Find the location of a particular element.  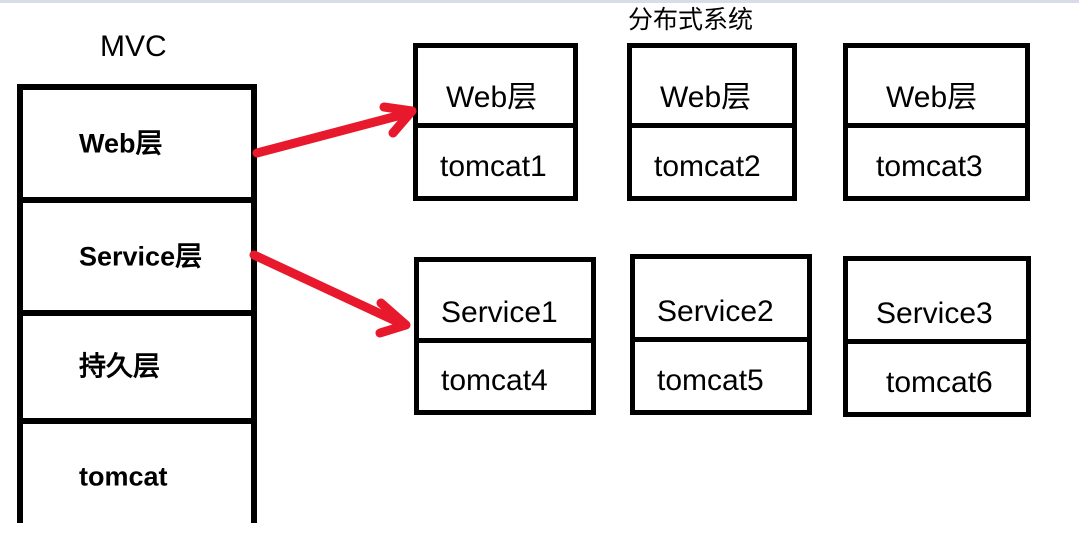

mvc-layer-web-label: Web层 is located at coordinates (121, 143).